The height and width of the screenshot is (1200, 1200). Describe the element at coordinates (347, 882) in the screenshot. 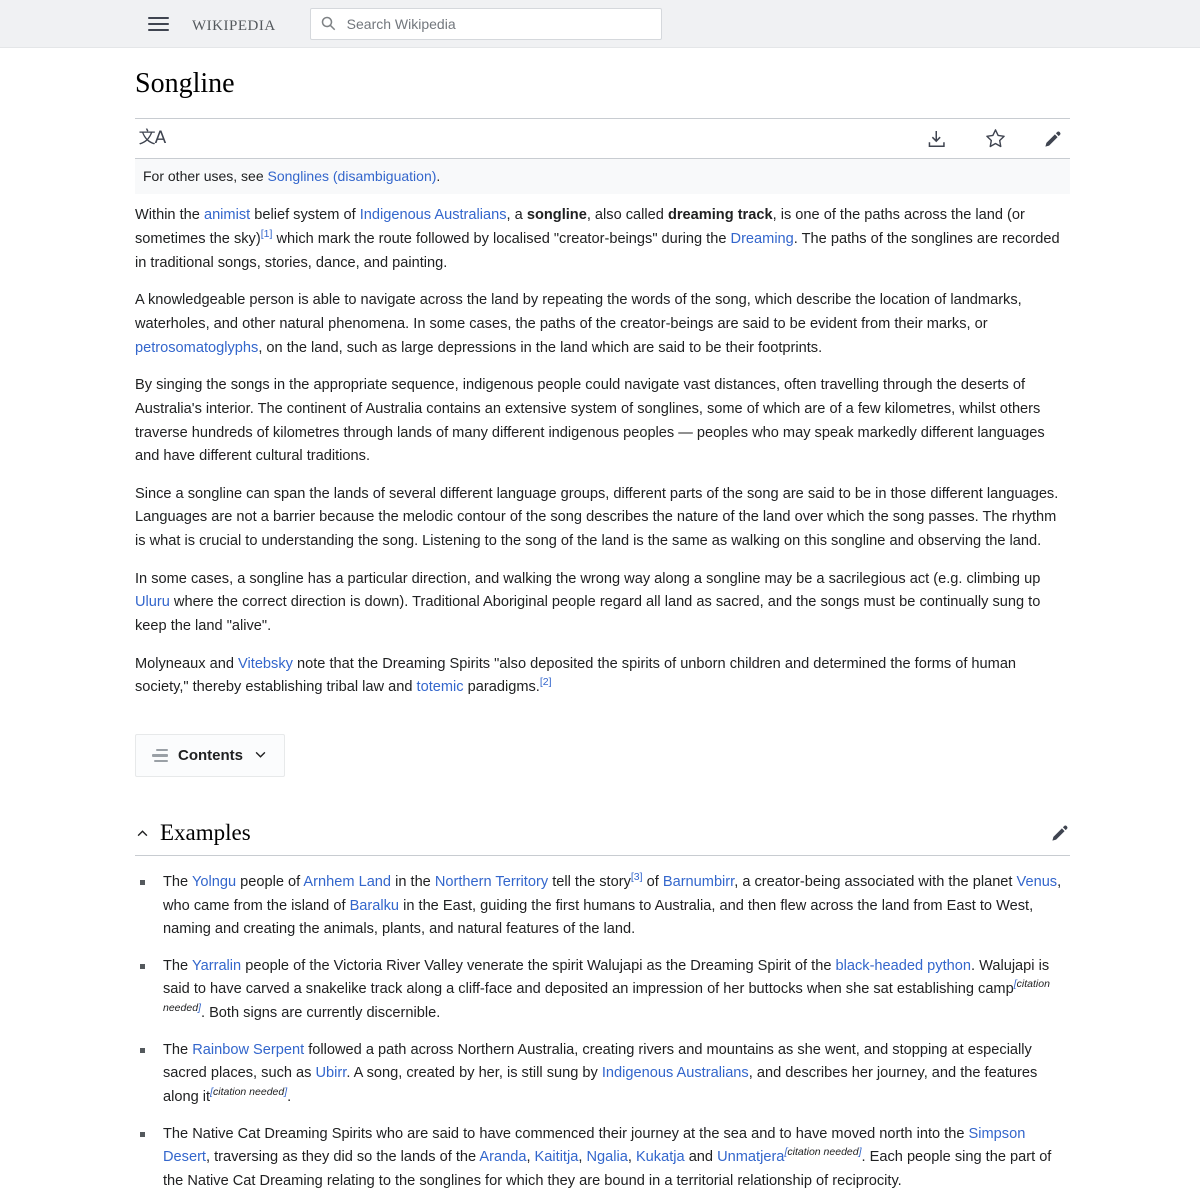

I see `wiki-link: Arnhem Land` at that location.